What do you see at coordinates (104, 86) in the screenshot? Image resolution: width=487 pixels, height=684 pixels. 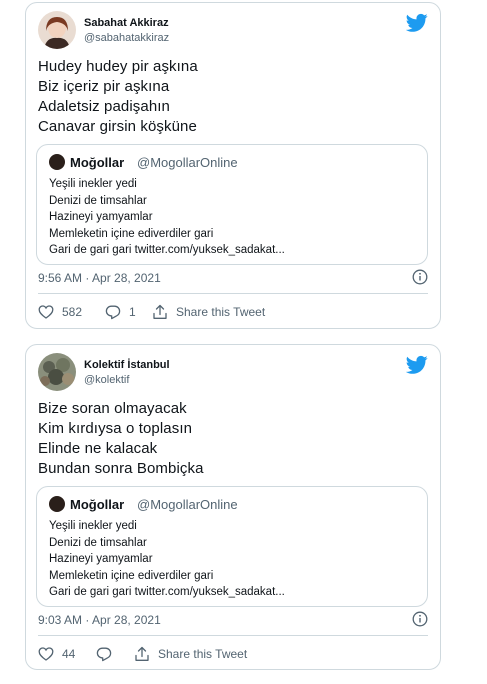 I see `tweet-text-line: Biz içeriz pir aşkına` at bounding box center [104, 86].